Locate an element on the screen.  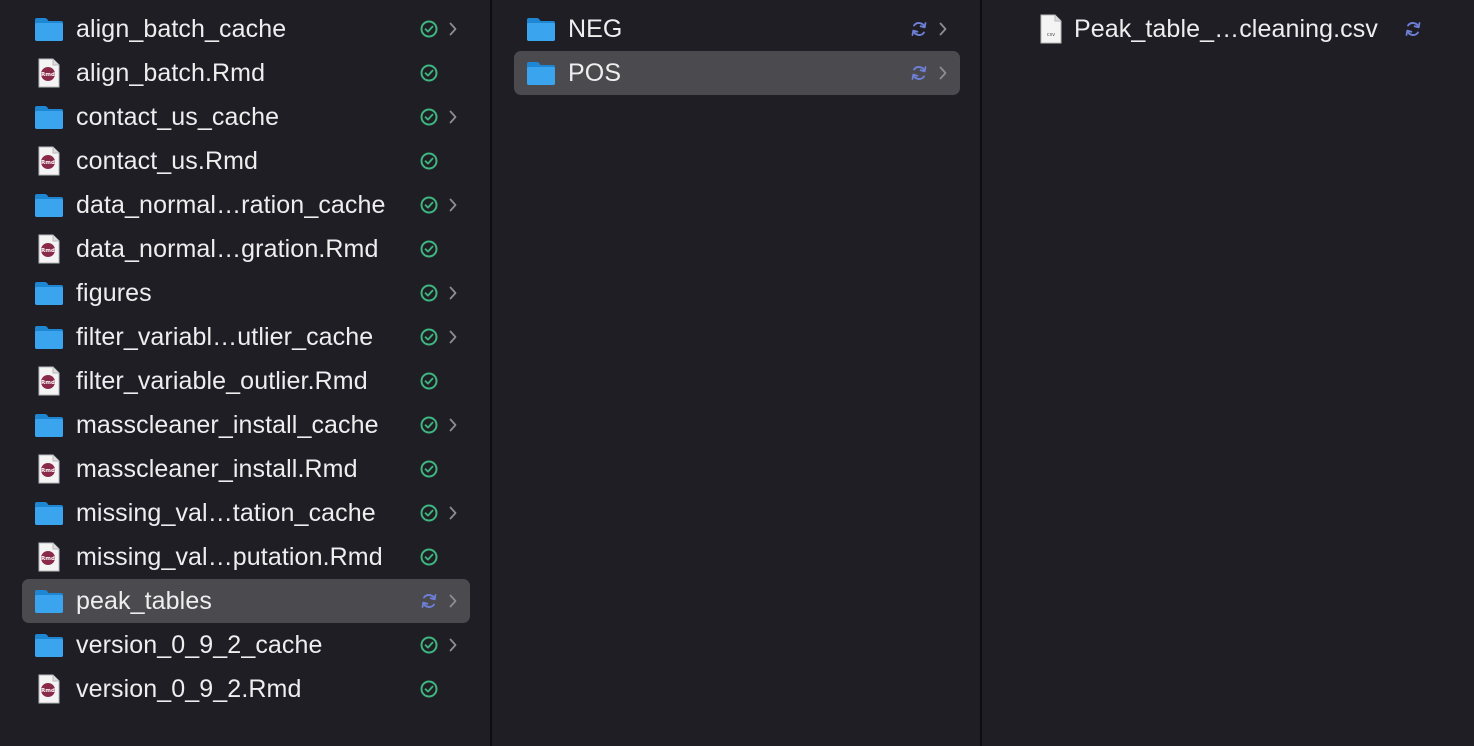
item-name: filter_variable_outlier.Rmd is located at coordinates (222, 380).